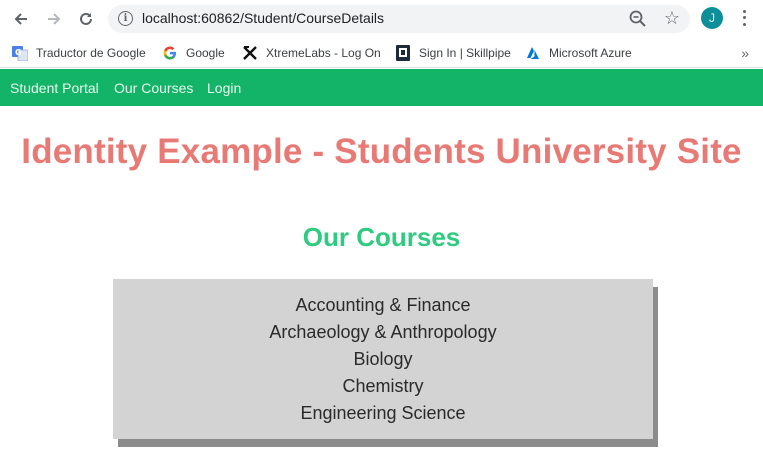 Image resolution: width=763 pixels, height=474 pixels. I want to click on zoom-icon, so click(638, 19).